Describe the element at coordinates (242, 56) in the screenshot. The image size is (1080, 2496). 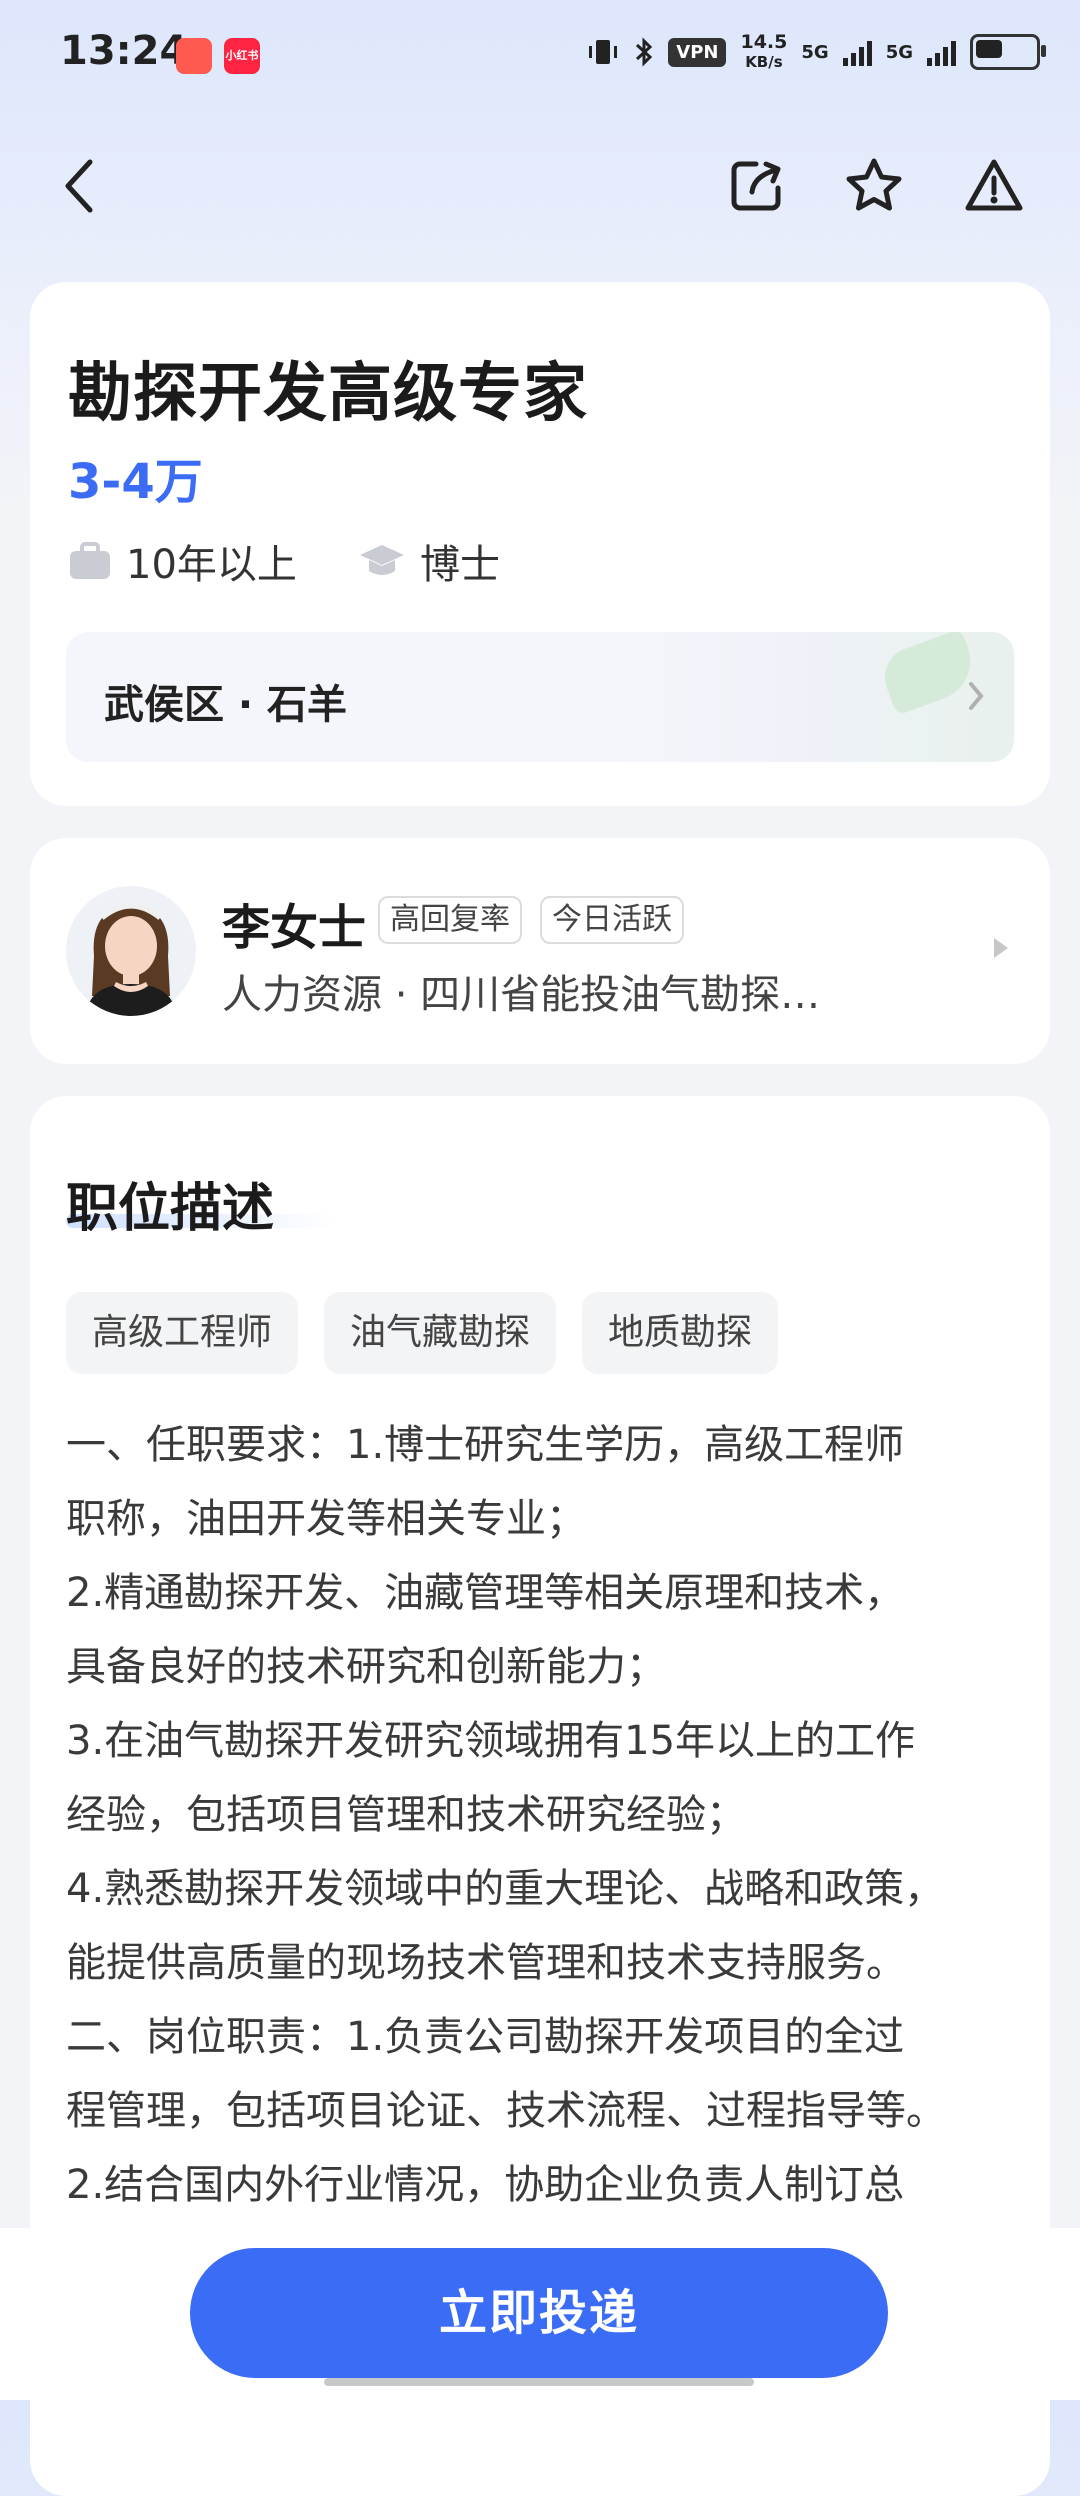
I see `xiaohongshu-app-icon: 小红书` at that location.